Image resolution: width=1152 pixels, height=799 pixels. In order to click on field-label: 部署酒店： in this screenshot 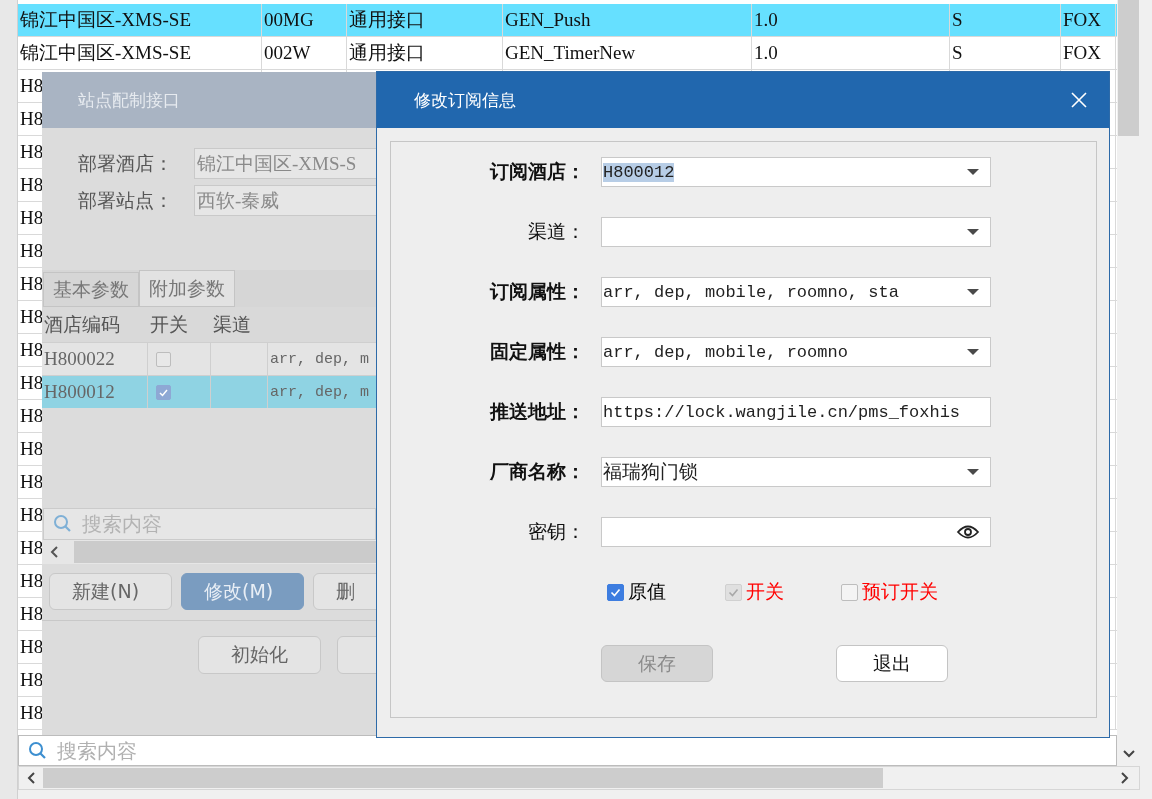, I will do `click(126, 163)`.